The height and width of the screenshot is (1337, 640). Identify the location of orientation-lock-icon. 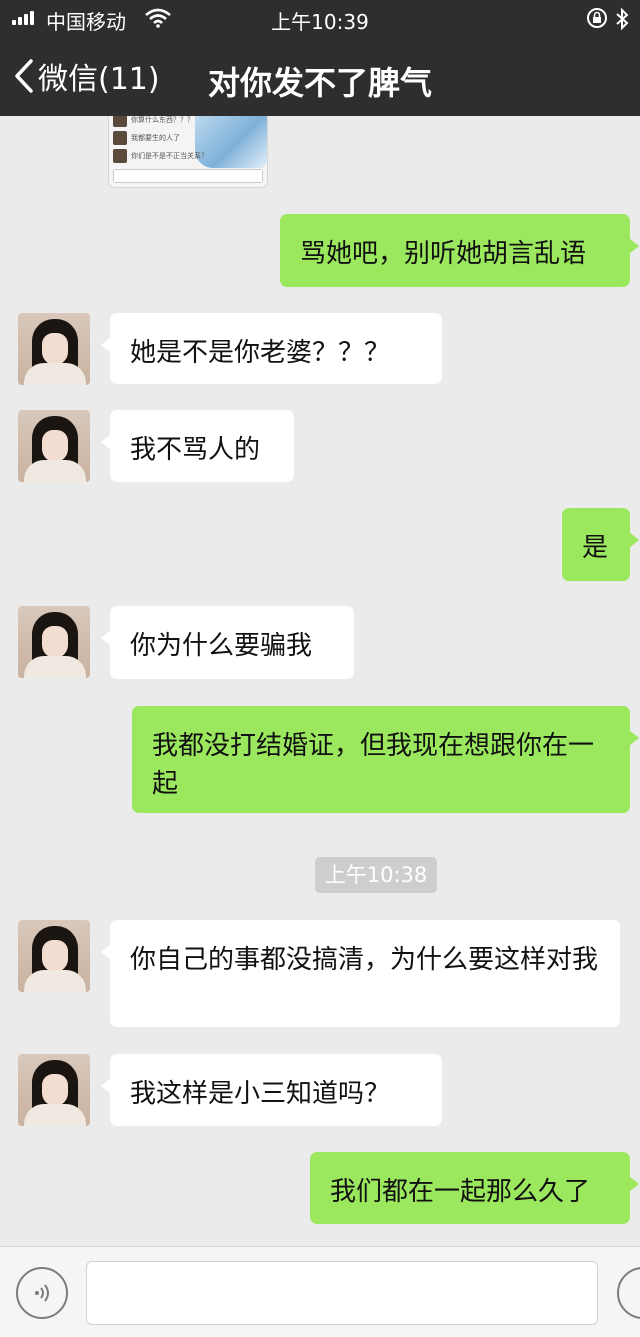
(597, 20).